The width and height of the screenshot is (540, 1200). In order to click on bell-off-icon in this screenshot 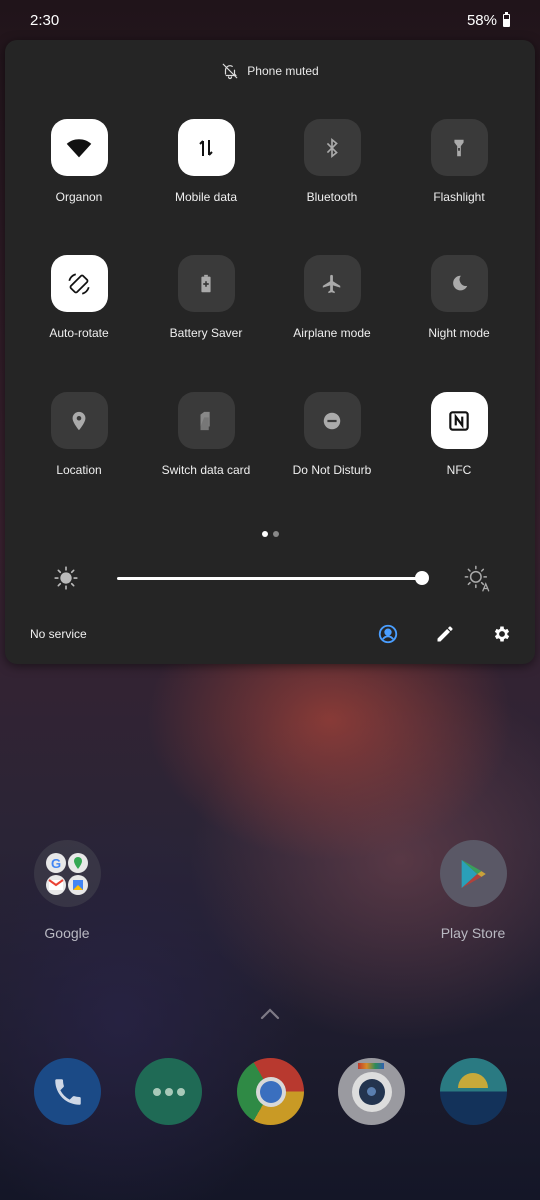, I will do `click(230, 71)`.